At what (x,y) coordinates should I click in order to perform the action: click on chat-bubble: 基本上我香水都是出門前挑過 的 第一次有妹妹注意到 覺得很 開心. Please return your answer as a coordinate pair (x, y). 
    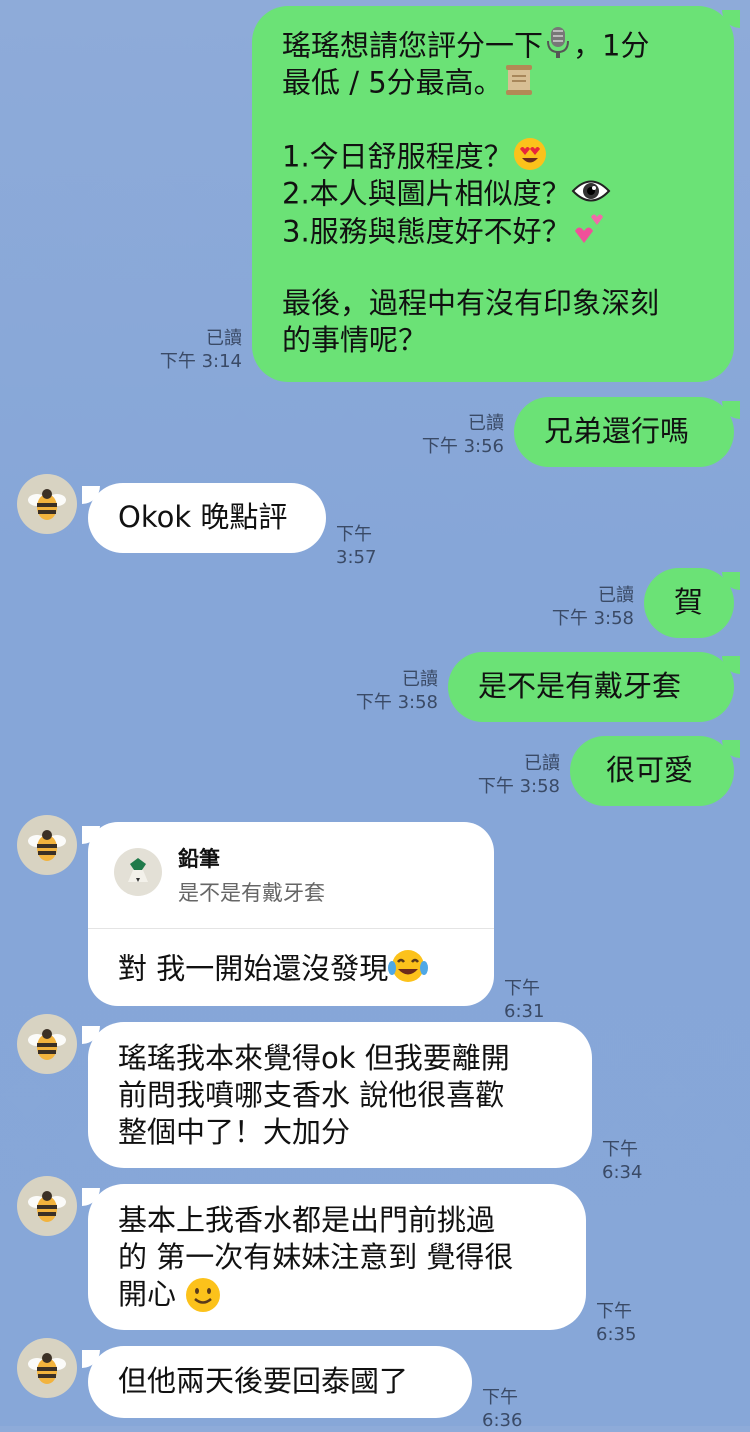
    Looking at the image, I should click on (337, 1257).